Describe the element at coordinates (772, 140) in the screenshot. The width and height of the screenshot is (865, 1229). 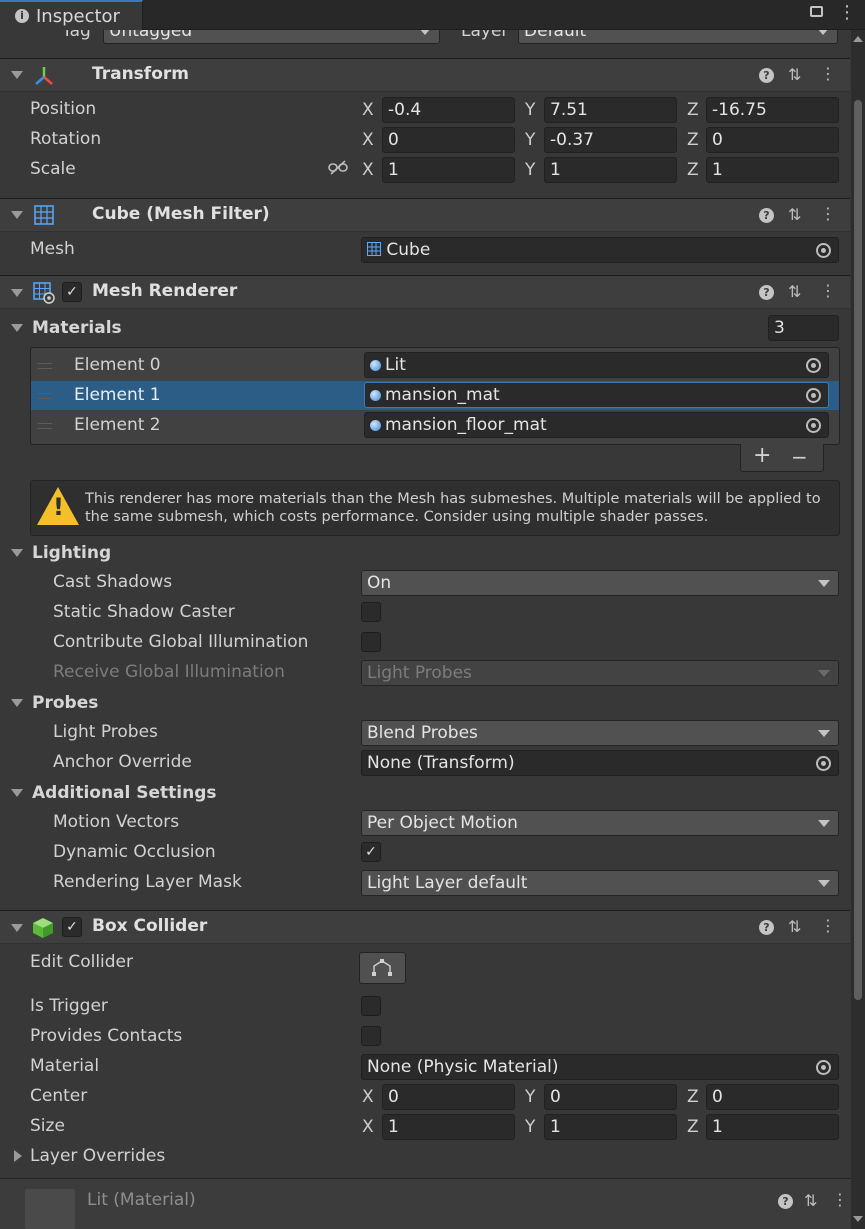
I see `rotation-z-field: 0` at that location.